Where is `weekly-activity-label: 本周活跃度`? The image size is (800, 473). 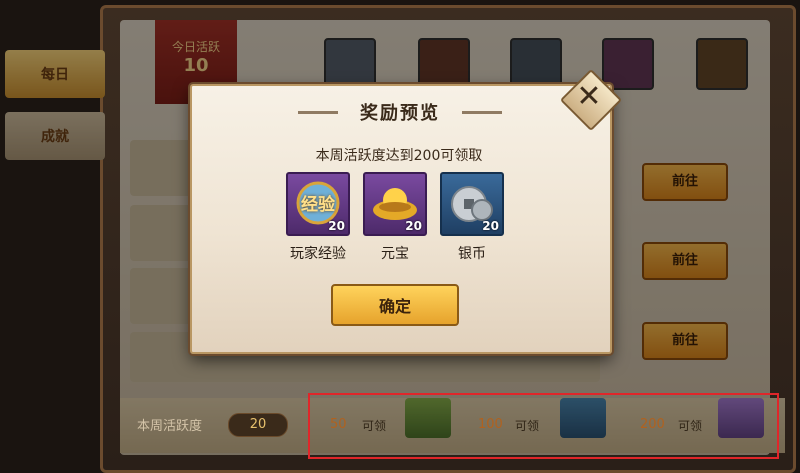
weekly-activity-label: 本周活跃度 is located at coordinates (170, 426).